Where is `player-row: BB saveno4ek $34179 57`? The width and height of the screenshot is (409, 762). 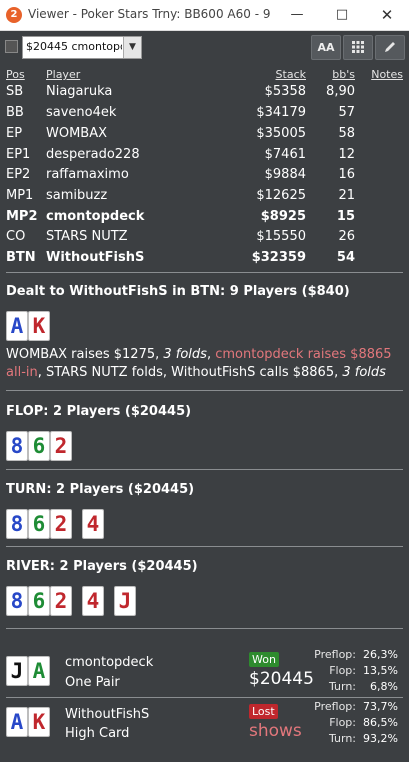
player-row: BB saveno4ek $34179 57 is located at coordinates (204, 113).